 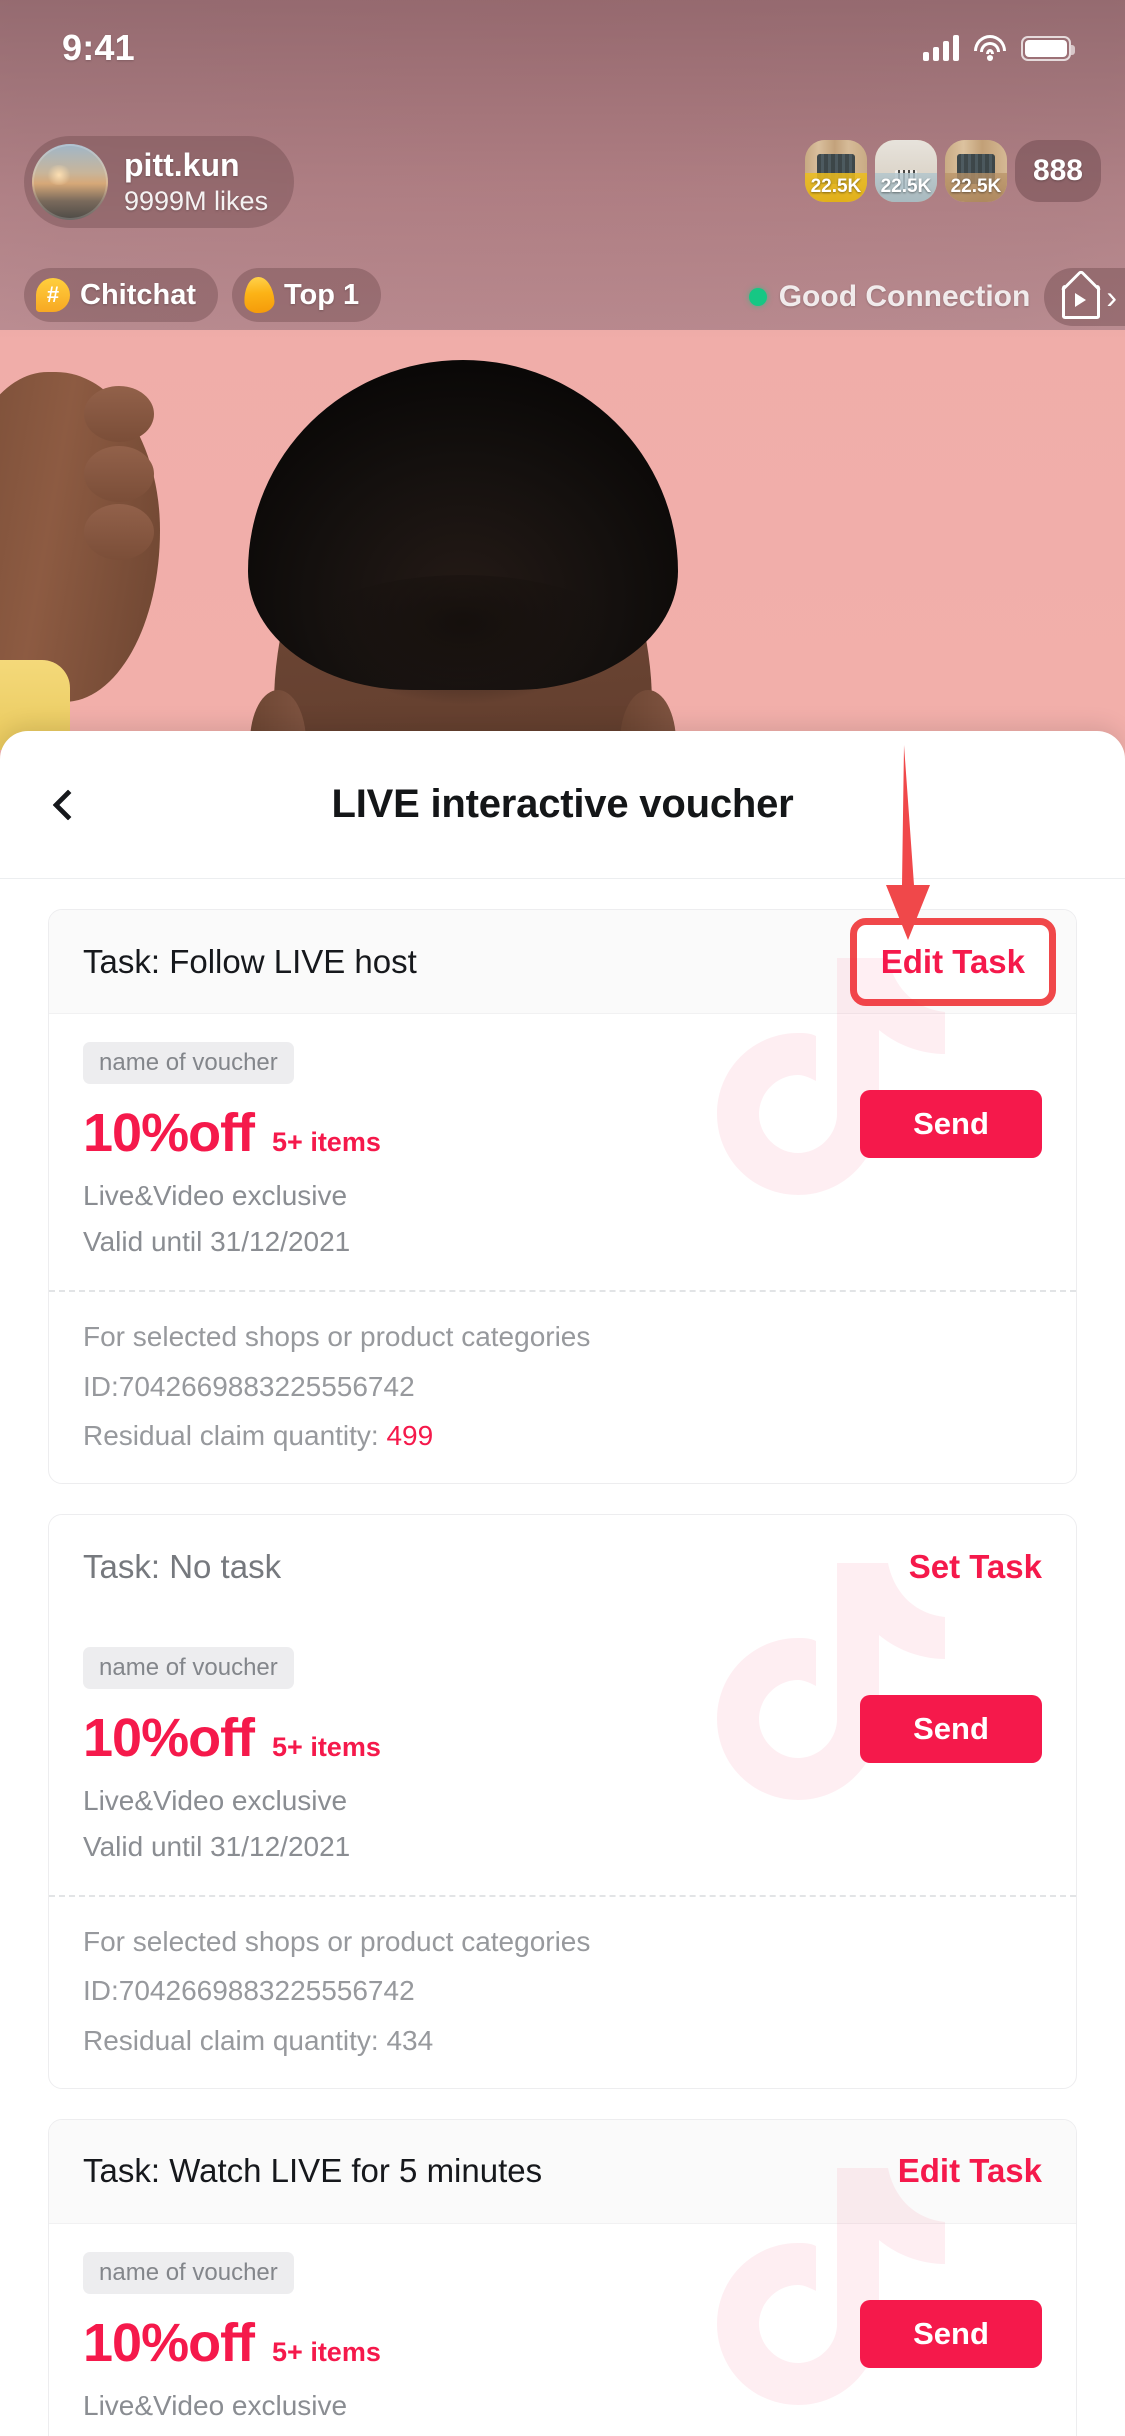 What do you see at coordinates (313, 2171) in the screenshot?
I see `task-label: Task: Watch LIVE for 5 minutes` at bounding box center [313, 2171].